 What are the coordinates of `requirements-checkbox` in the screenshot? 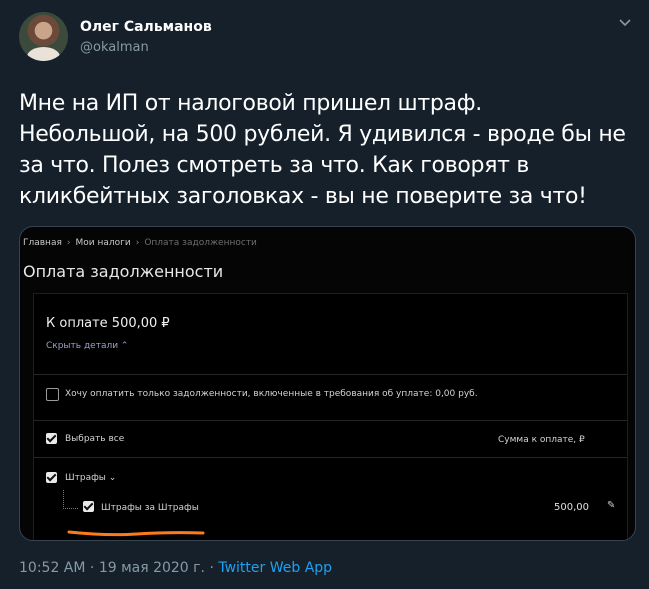 It's located at (52, 394).